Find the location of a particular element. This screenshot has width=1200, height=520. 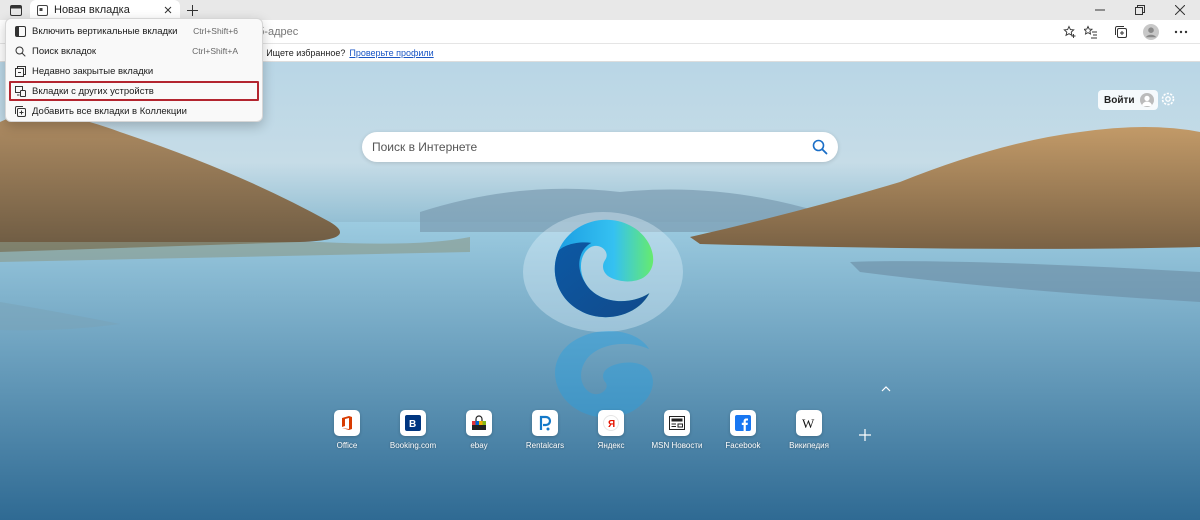

toolbar-right is located at coordinates (1136, 32).